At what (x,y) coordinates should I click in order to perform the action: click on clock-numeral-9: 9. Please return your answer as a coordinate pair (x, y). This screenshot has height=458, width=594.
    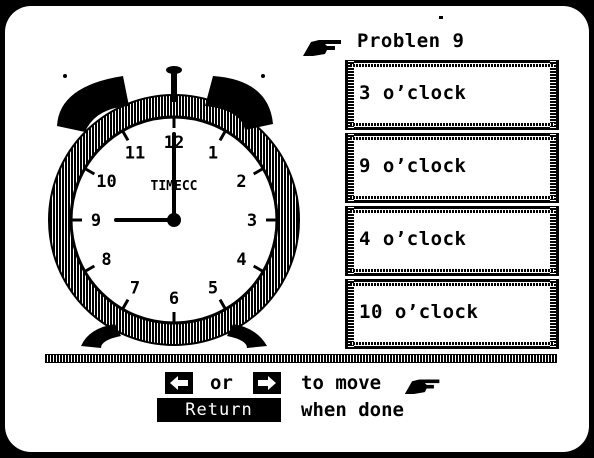
    Looking at the image, I should click on (96, 221).